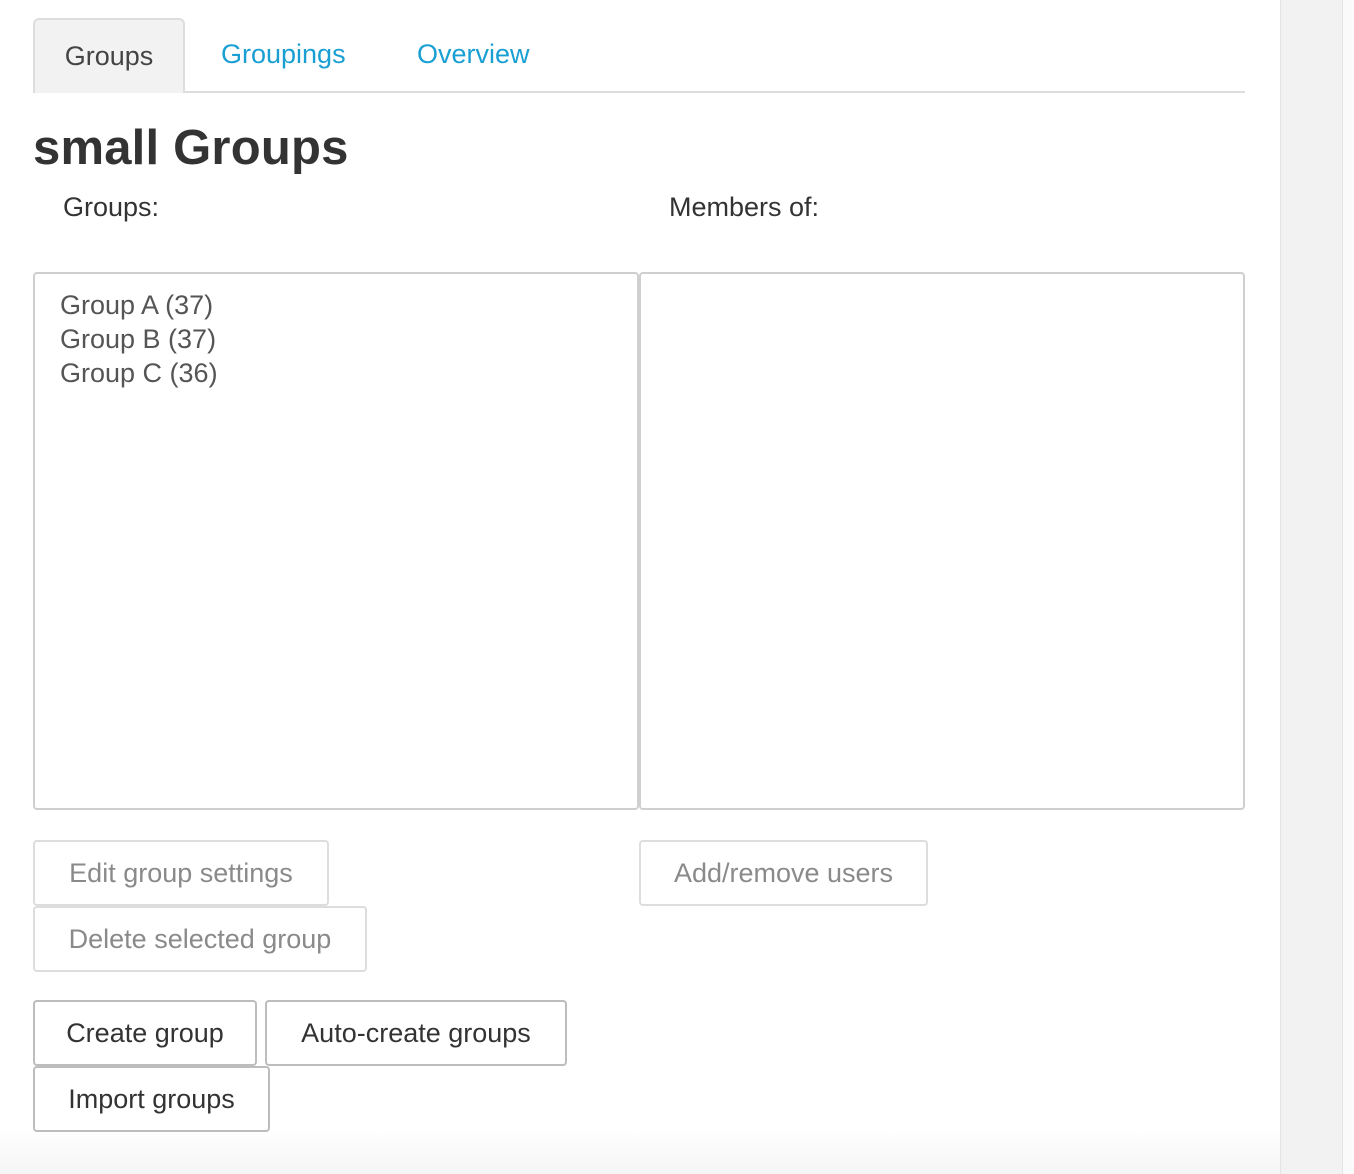 Image resolution: width=1354 pixels, height=1174 pixels. I want to click on window-edge, so click(1348, 587).